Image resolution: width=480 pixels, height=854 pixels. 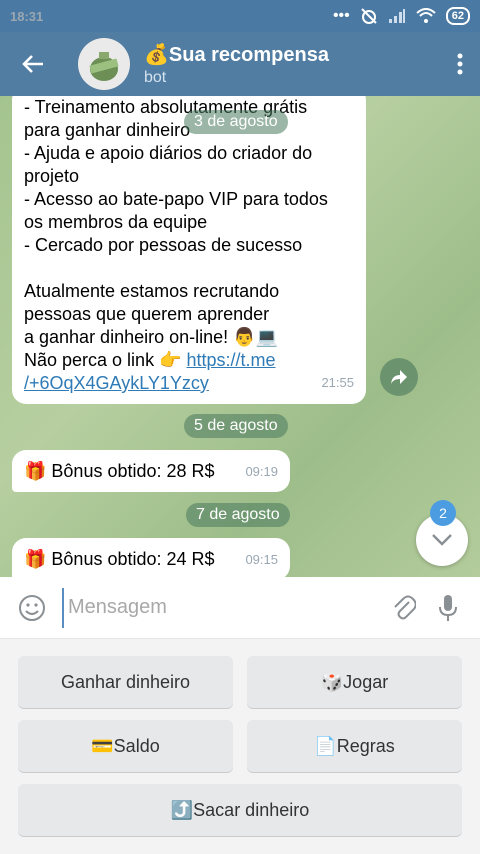 I want to click on message-time: 09:19, so click(x=261, y=471).